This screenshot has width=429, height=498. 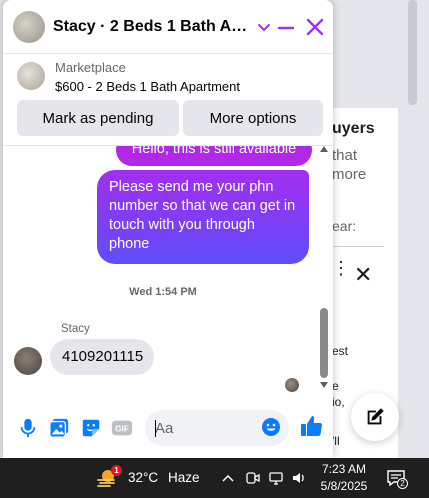 I want to click on weather-condition: Haze, so click(x=184, y=477).